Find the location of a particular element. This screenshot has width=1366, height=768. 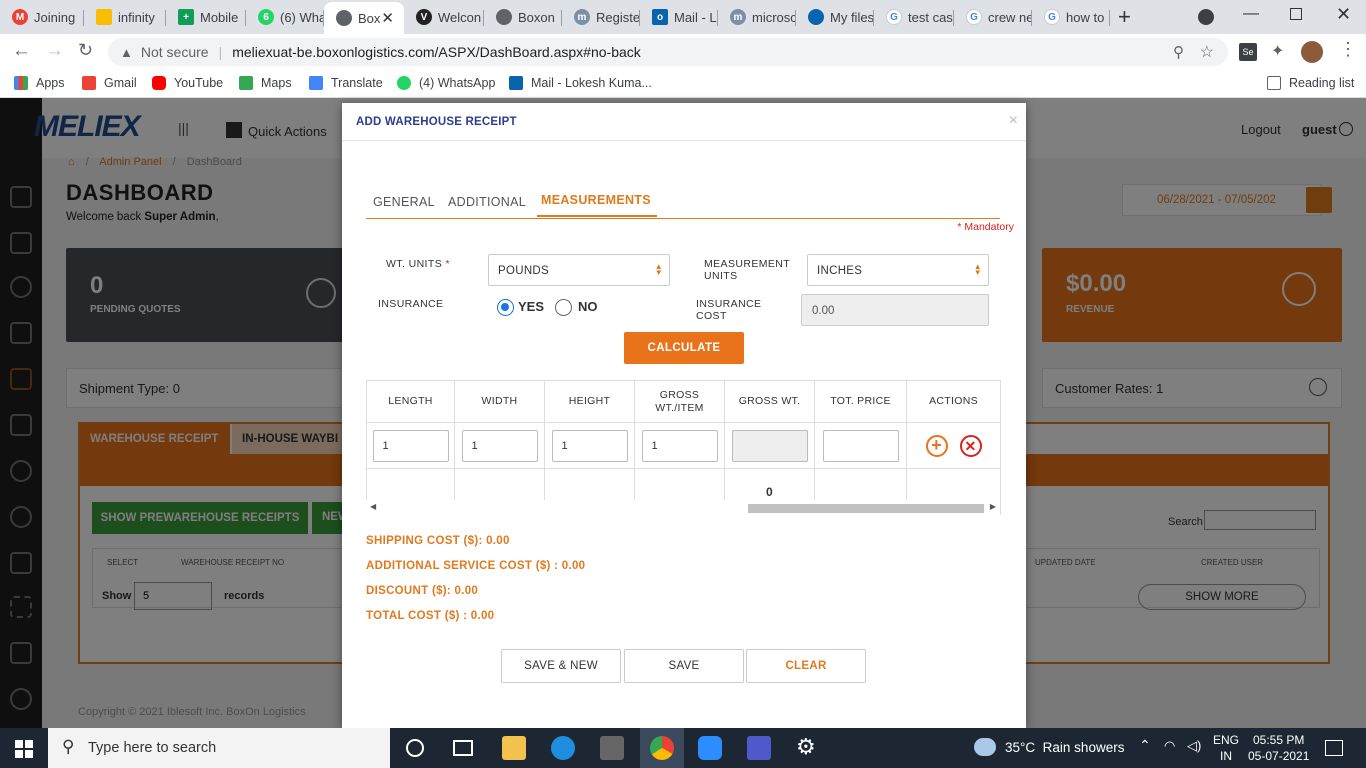

bookmark-gmail: Gmail is located at coordinates (109, 83).